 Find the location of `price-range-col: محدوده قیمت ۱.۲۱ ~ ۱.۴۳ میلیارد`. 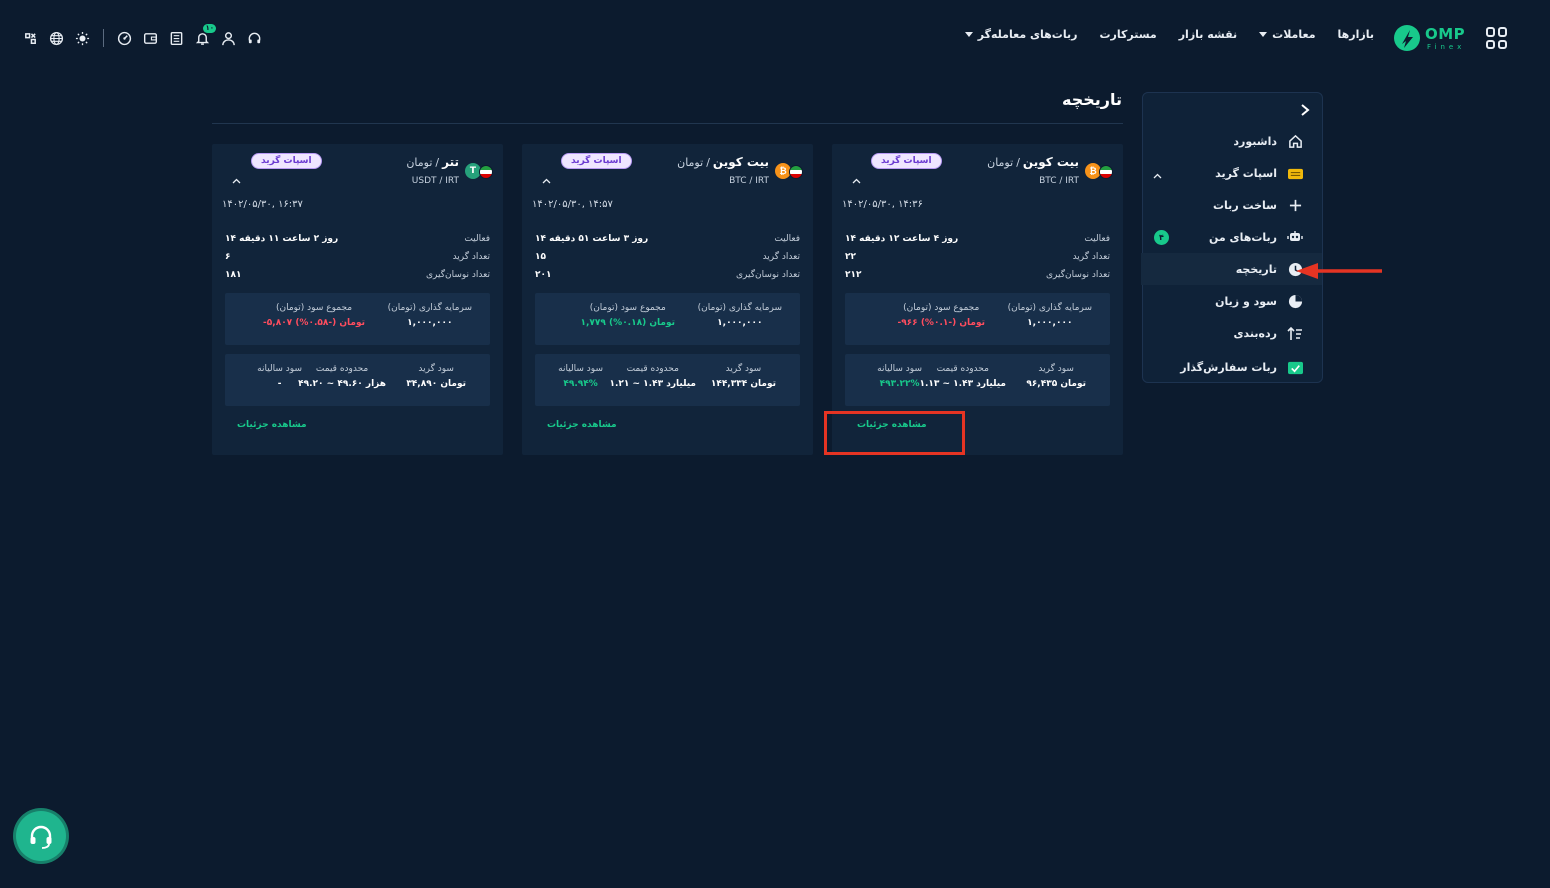

price-range-col: محدوده قیمت ۱.۲۱ ~ ۱.۴۳ میلیارد is located at coordinates (652, 376).